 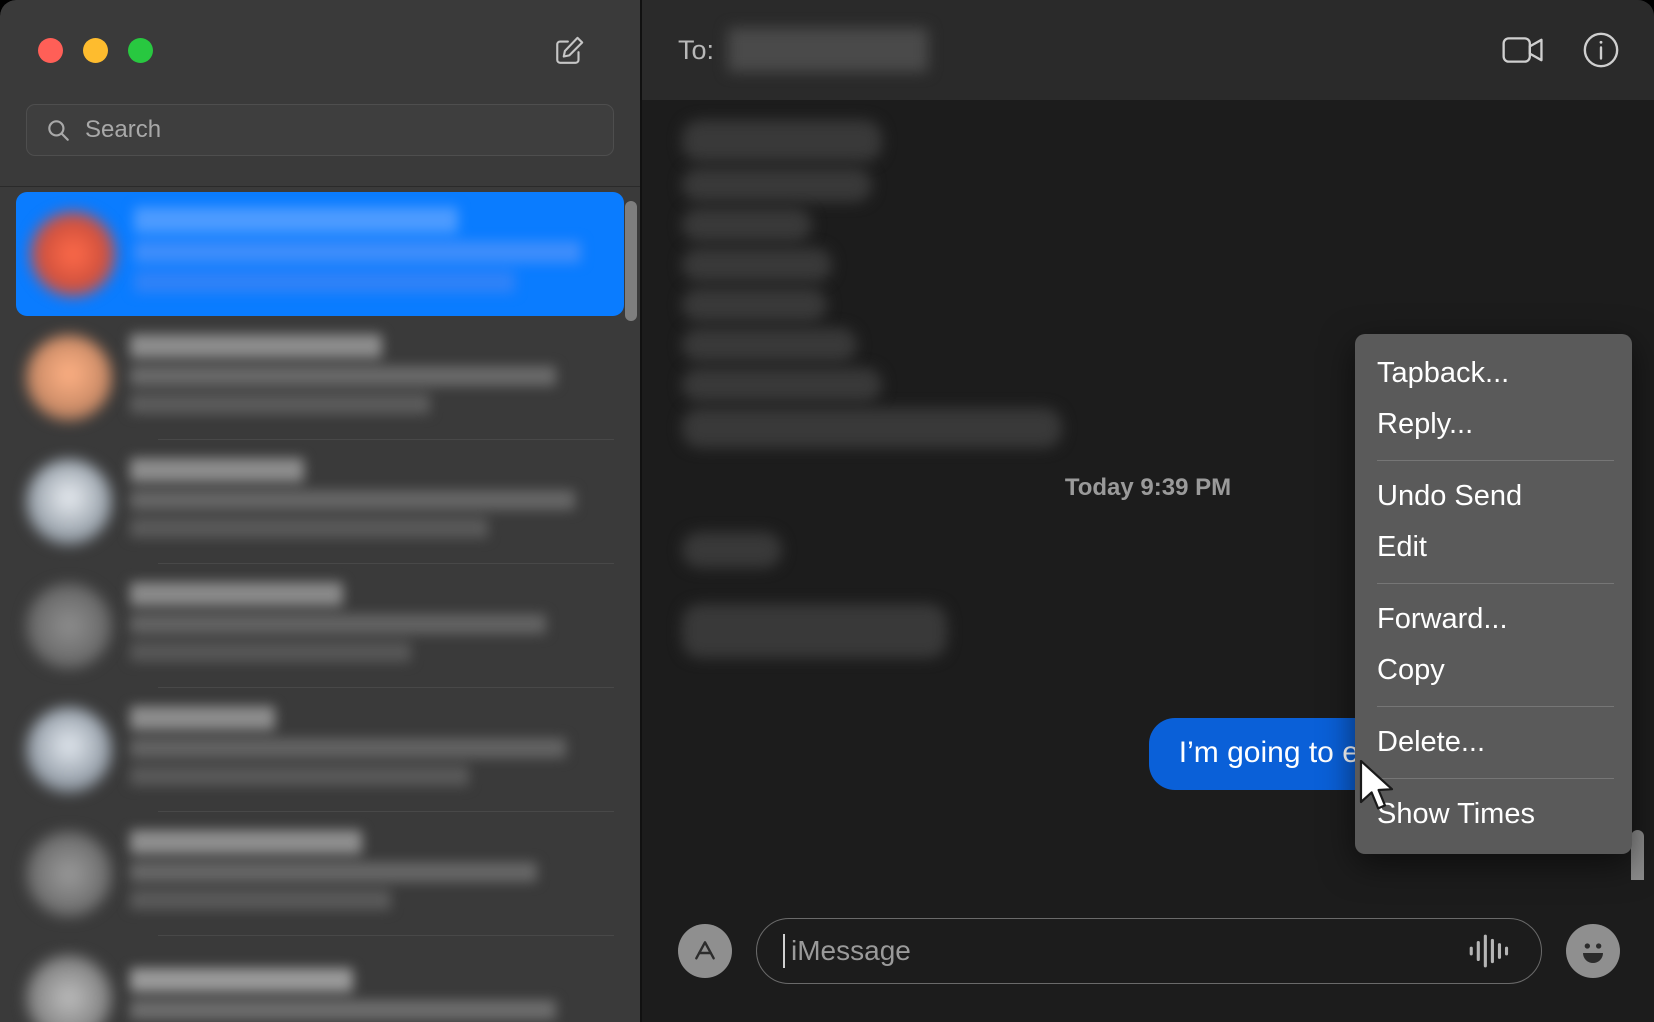 I want to click on conversation-item-selected, so click(x=320, y=254).